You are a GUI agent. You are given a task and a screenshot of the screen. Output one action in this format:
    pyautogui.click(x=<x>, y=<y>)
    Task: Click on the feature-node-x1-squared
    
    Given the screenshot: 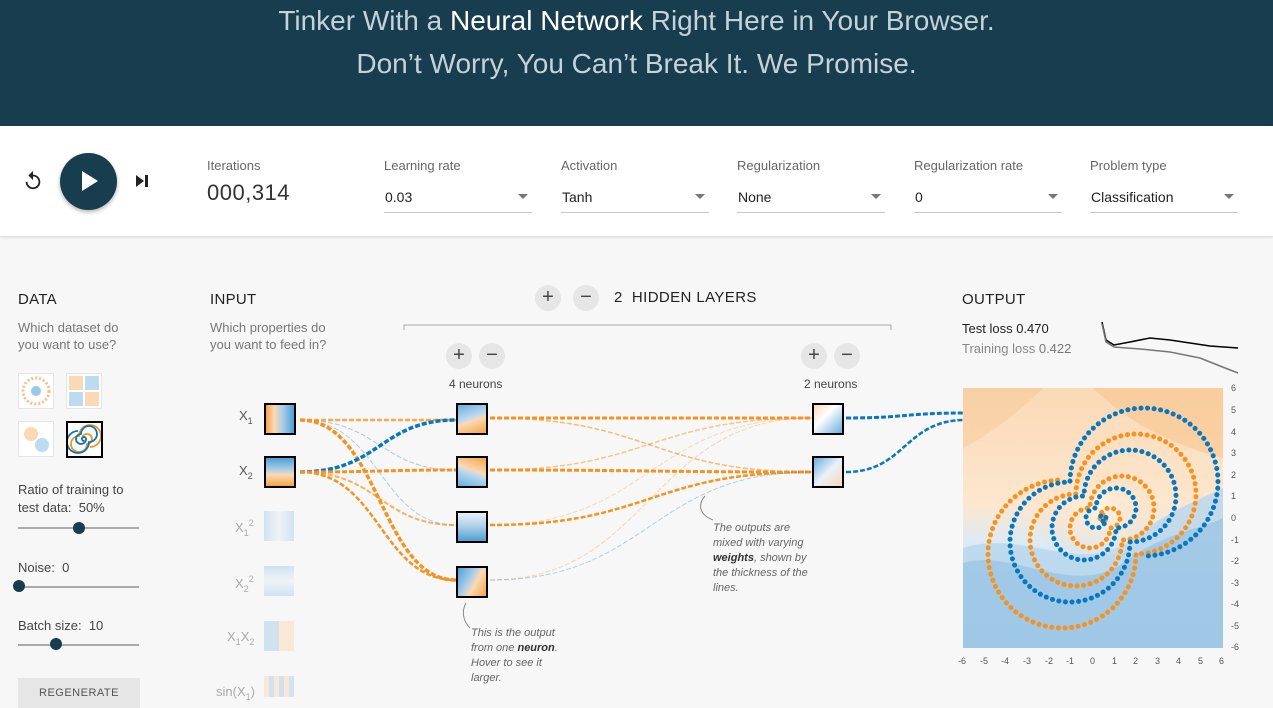 What is the action you would take?
    pyautogui.click(x=279, y=526)
    